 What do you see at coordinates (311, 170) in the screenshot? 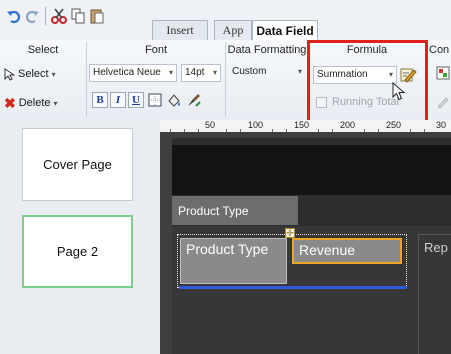
I see `report-header-band` at bounding box center [311, 170].